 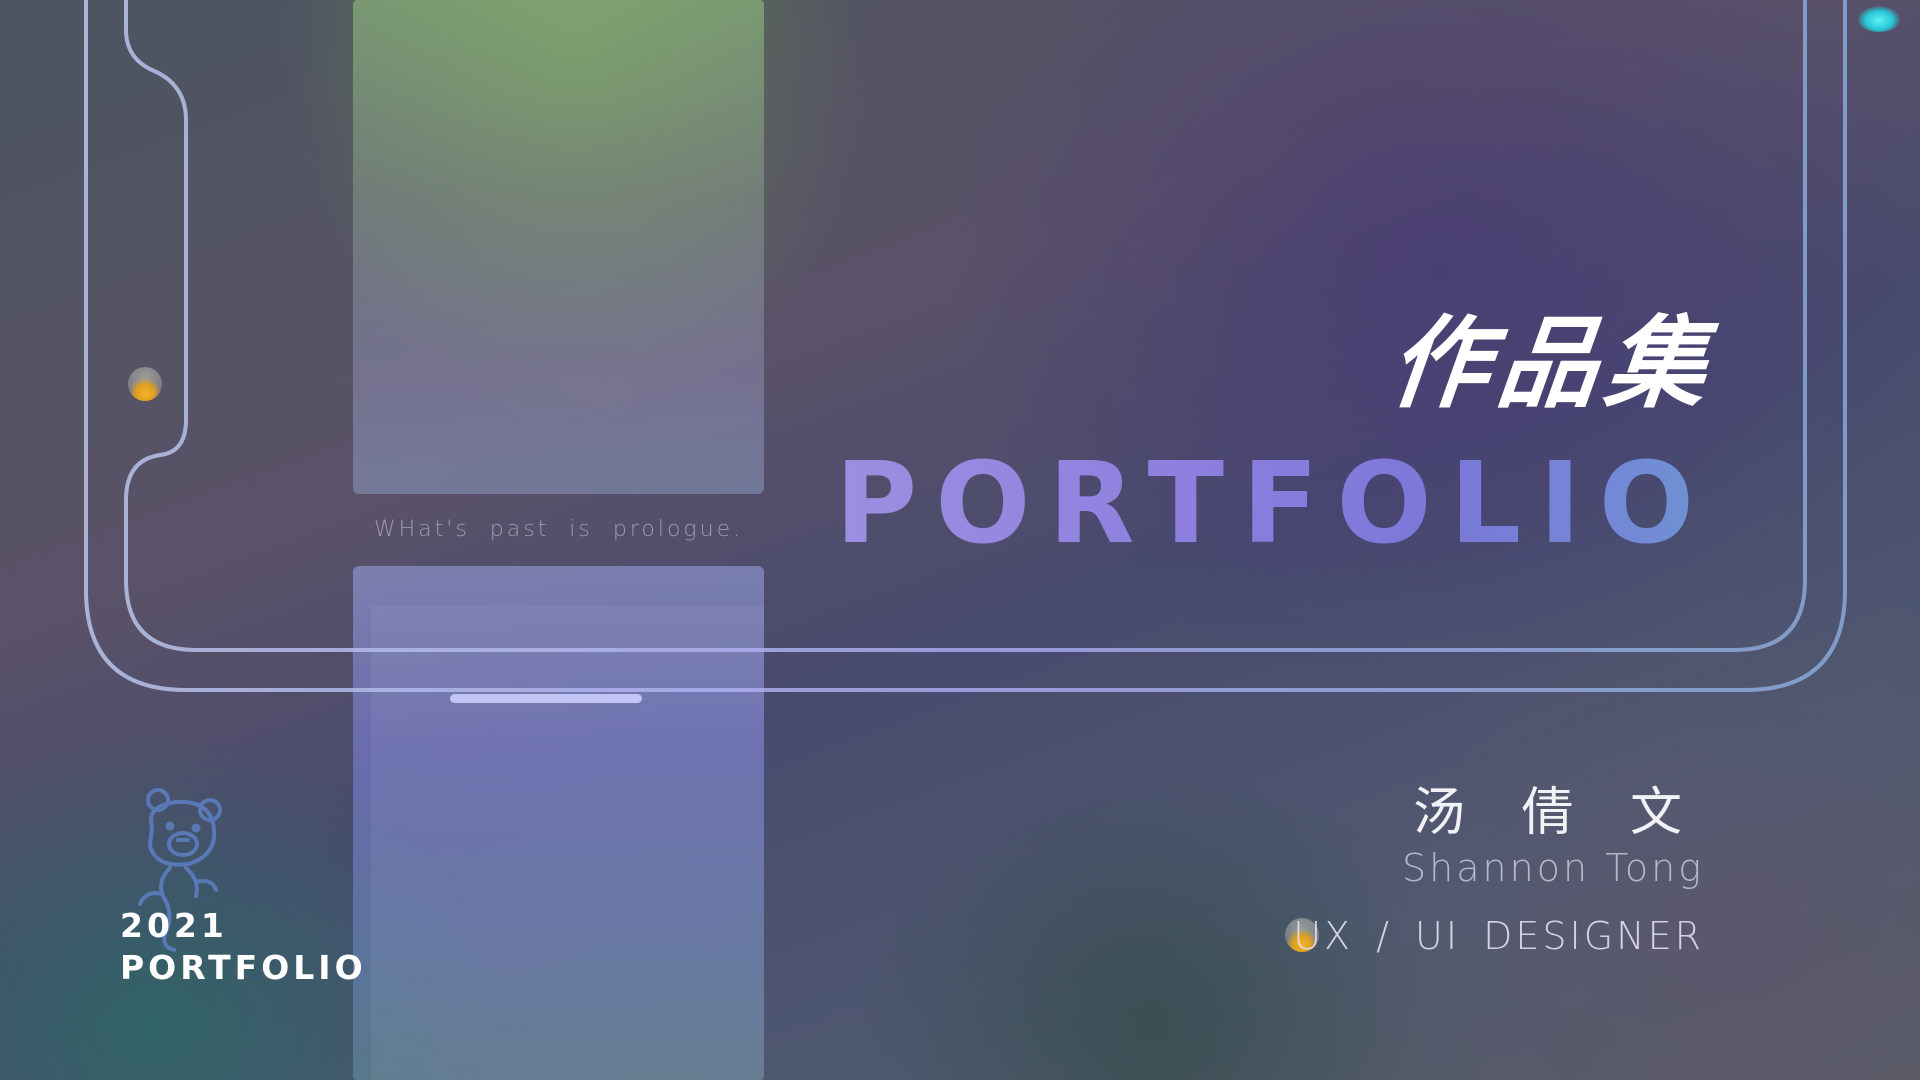 I want to click on designer-role: UX / UI DESIGNER, so click(x=1498, y=936).